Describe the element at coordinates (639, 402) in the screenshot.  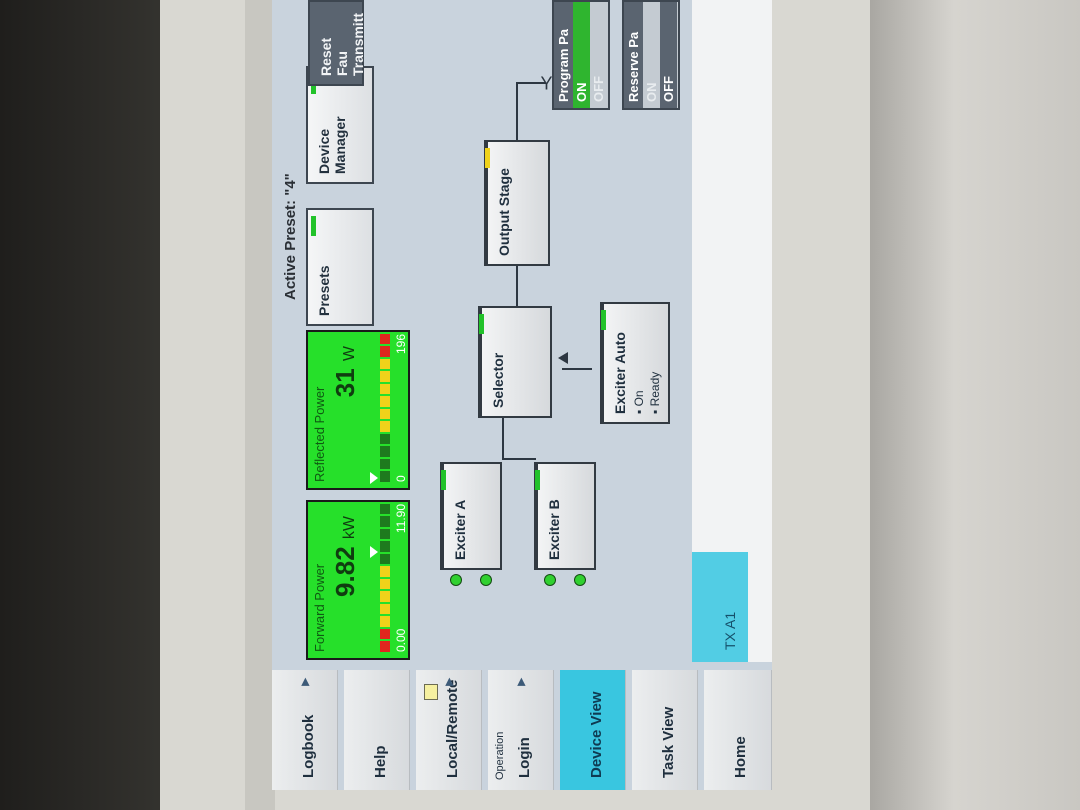
I see `exciter-auto-status: ▪ On` at that location.